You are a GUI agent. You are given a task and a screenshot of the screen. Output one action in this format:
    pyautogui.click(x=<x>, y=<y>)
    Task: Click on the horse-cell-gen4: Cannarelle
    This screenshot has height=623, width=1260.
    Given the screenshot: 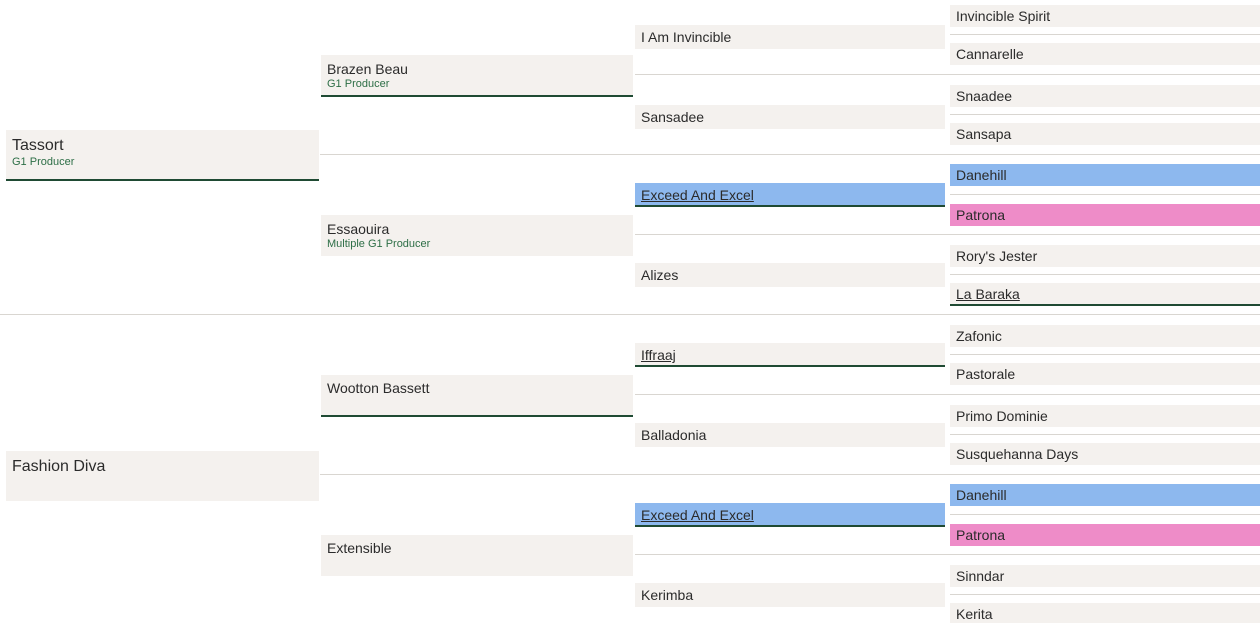 What is the action you would take?
    pyautogui.click(x=1105, y=54)
    